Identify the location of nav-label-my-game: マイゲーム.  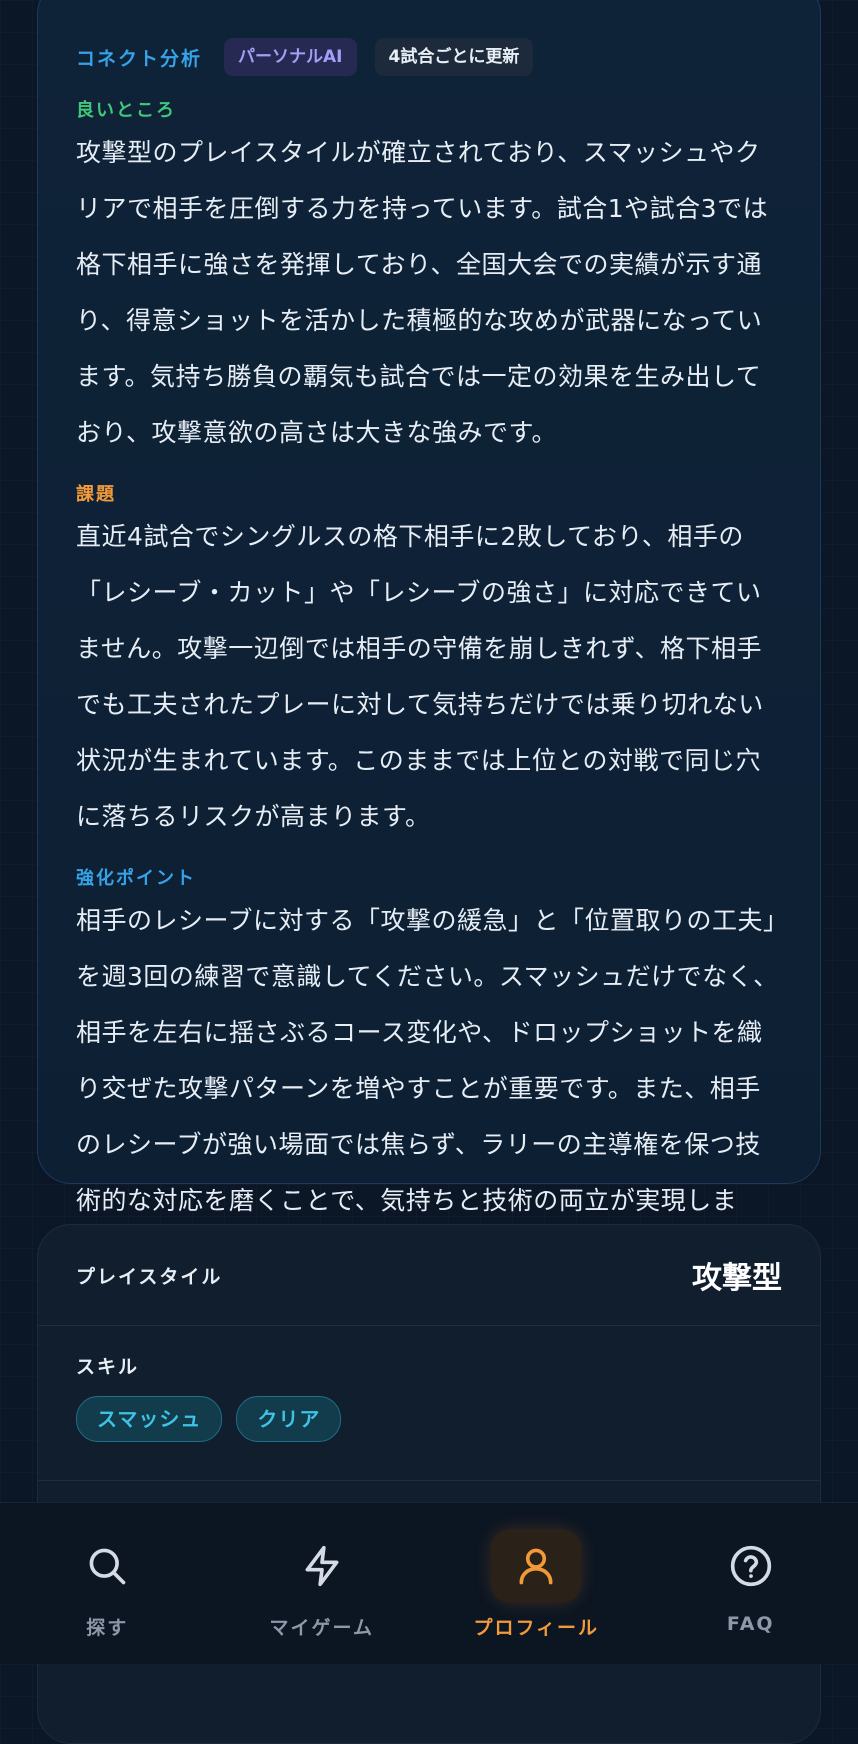
(322, 1626).